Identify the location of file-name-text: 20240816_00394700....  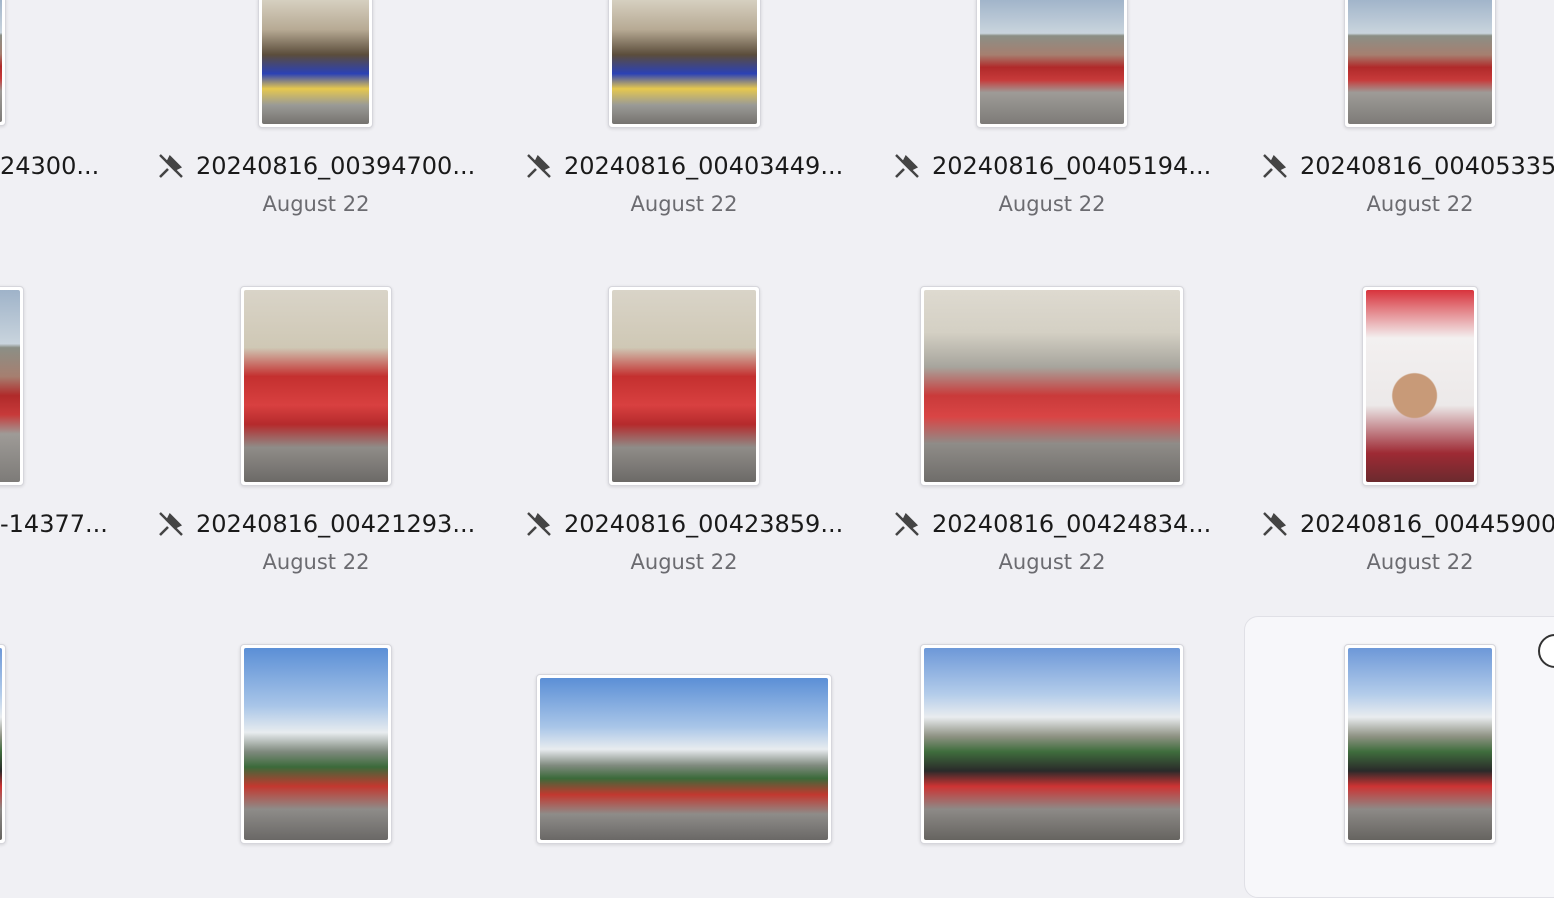
(336, 166).